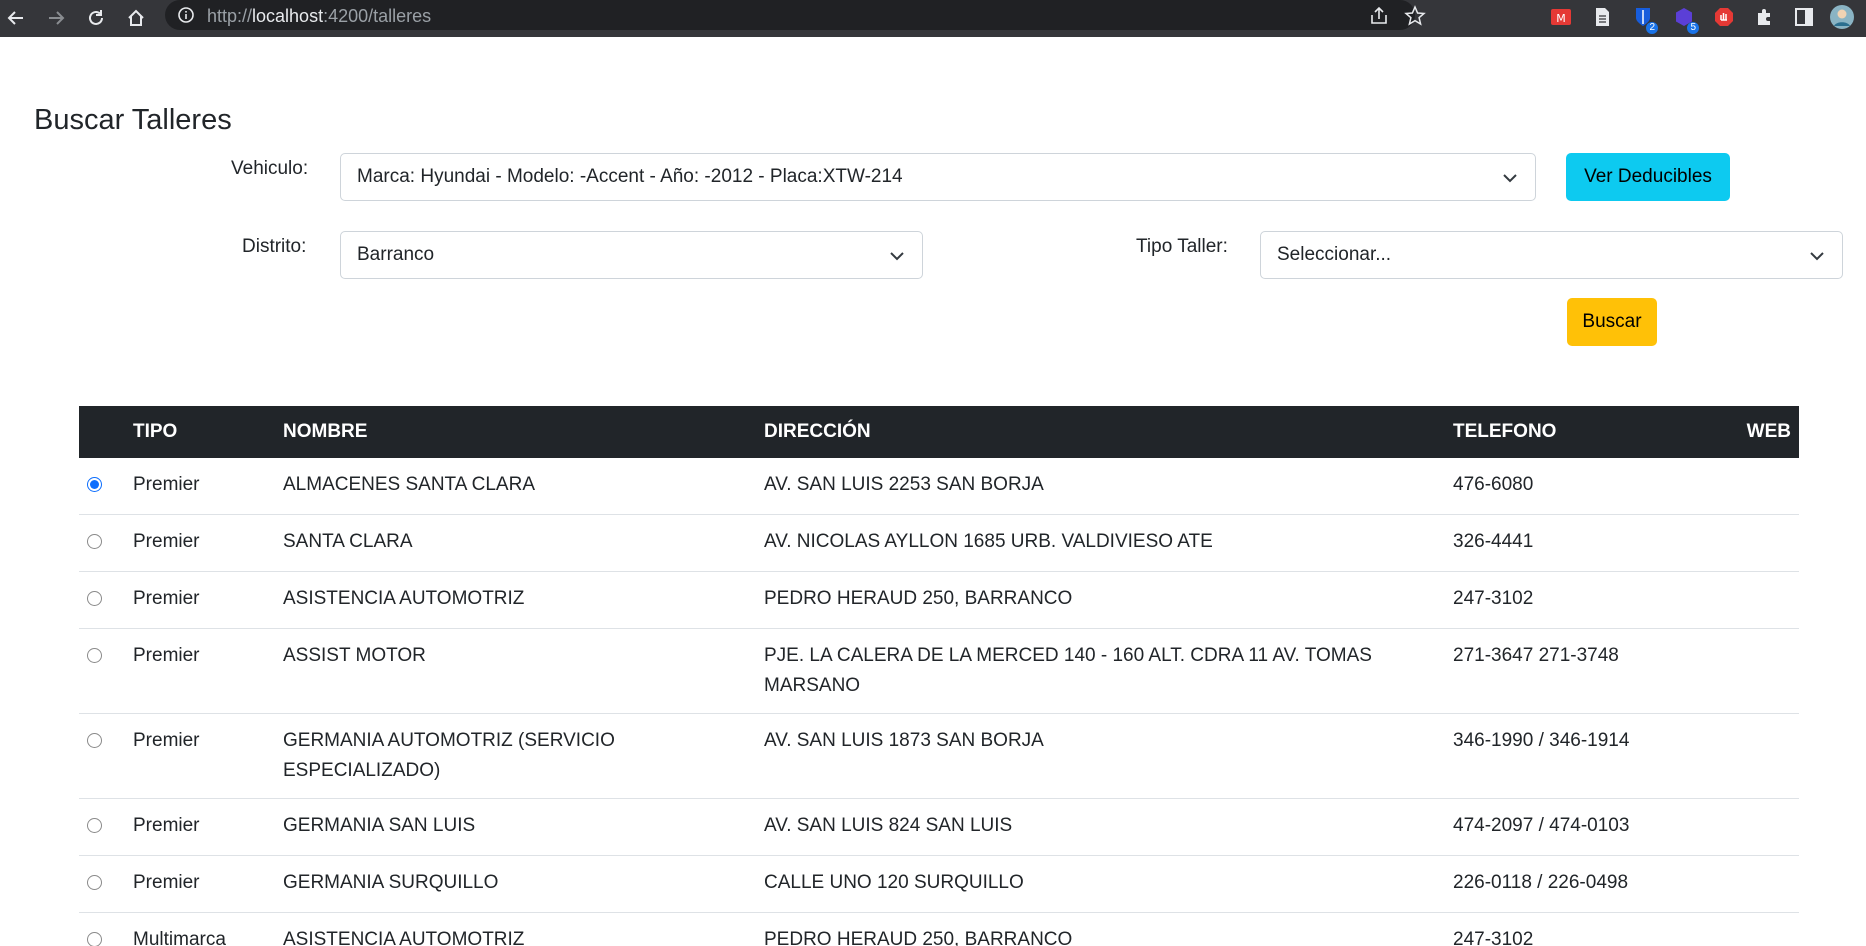 Image resolution: width=1866 pixels, height=946 pixels. What do you see at coordinates (1644, 19) in the screenshot?
I see `bitwarden-icon: 2` at bounding box center [1644, 19].